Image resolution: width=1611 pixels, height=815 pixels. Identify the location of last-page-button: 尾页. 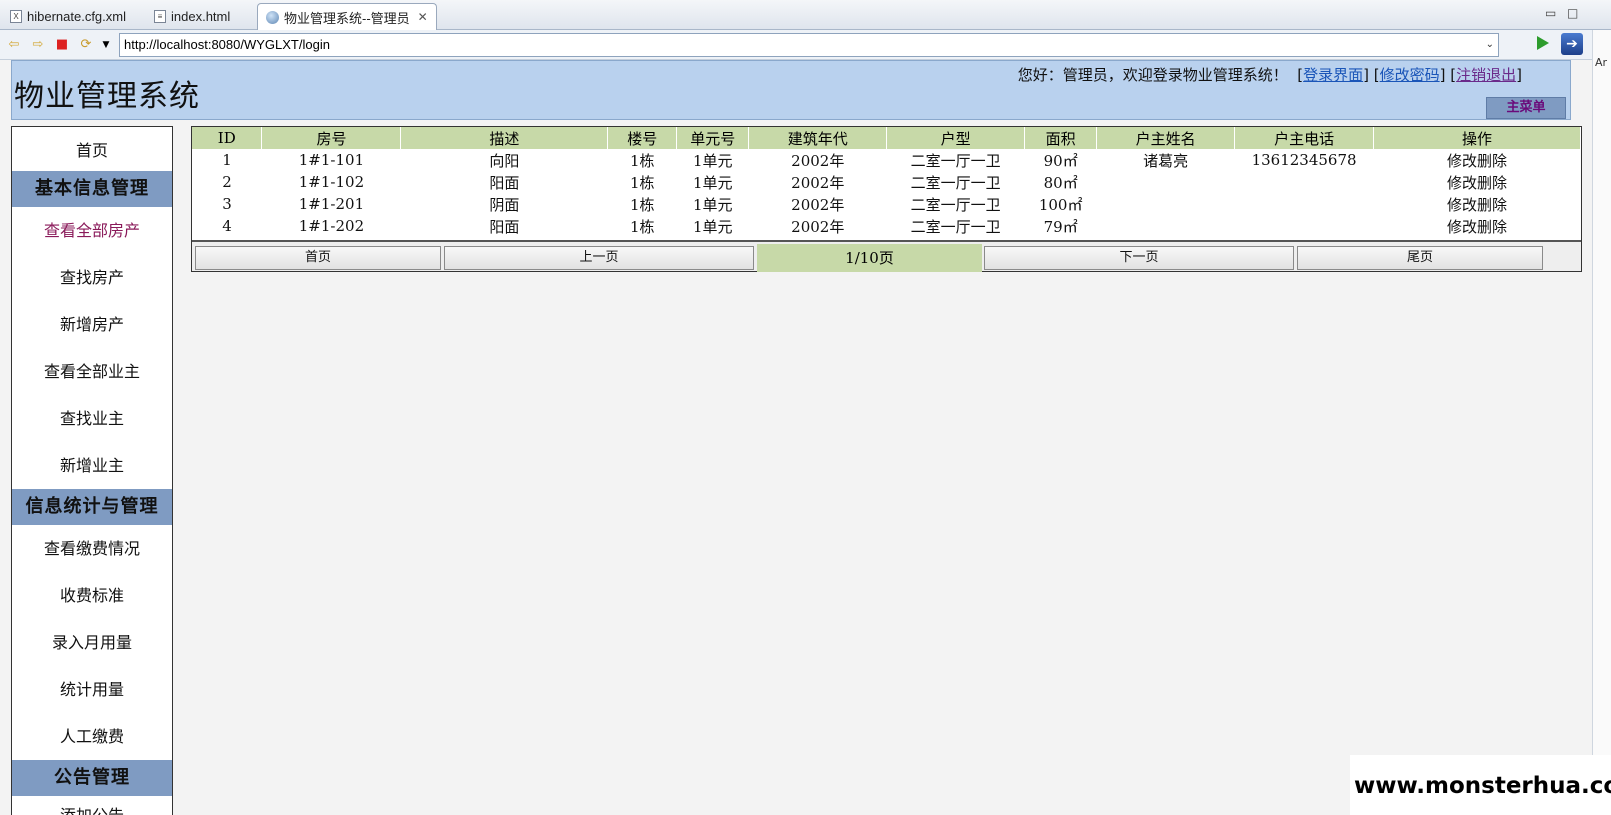
(1420, 258).